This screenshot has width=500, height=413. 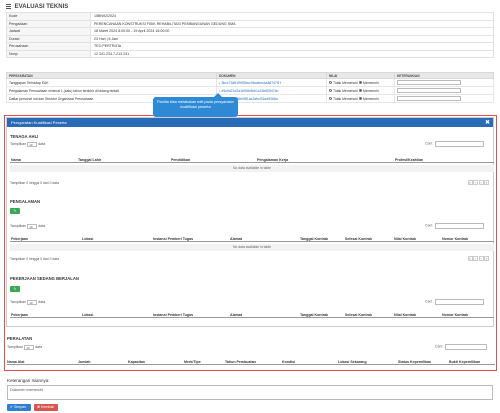 What do you see at coordinates (8, 6) in the screenshot?
I see `menu-bars-icon` at bounding box center [8, 6].